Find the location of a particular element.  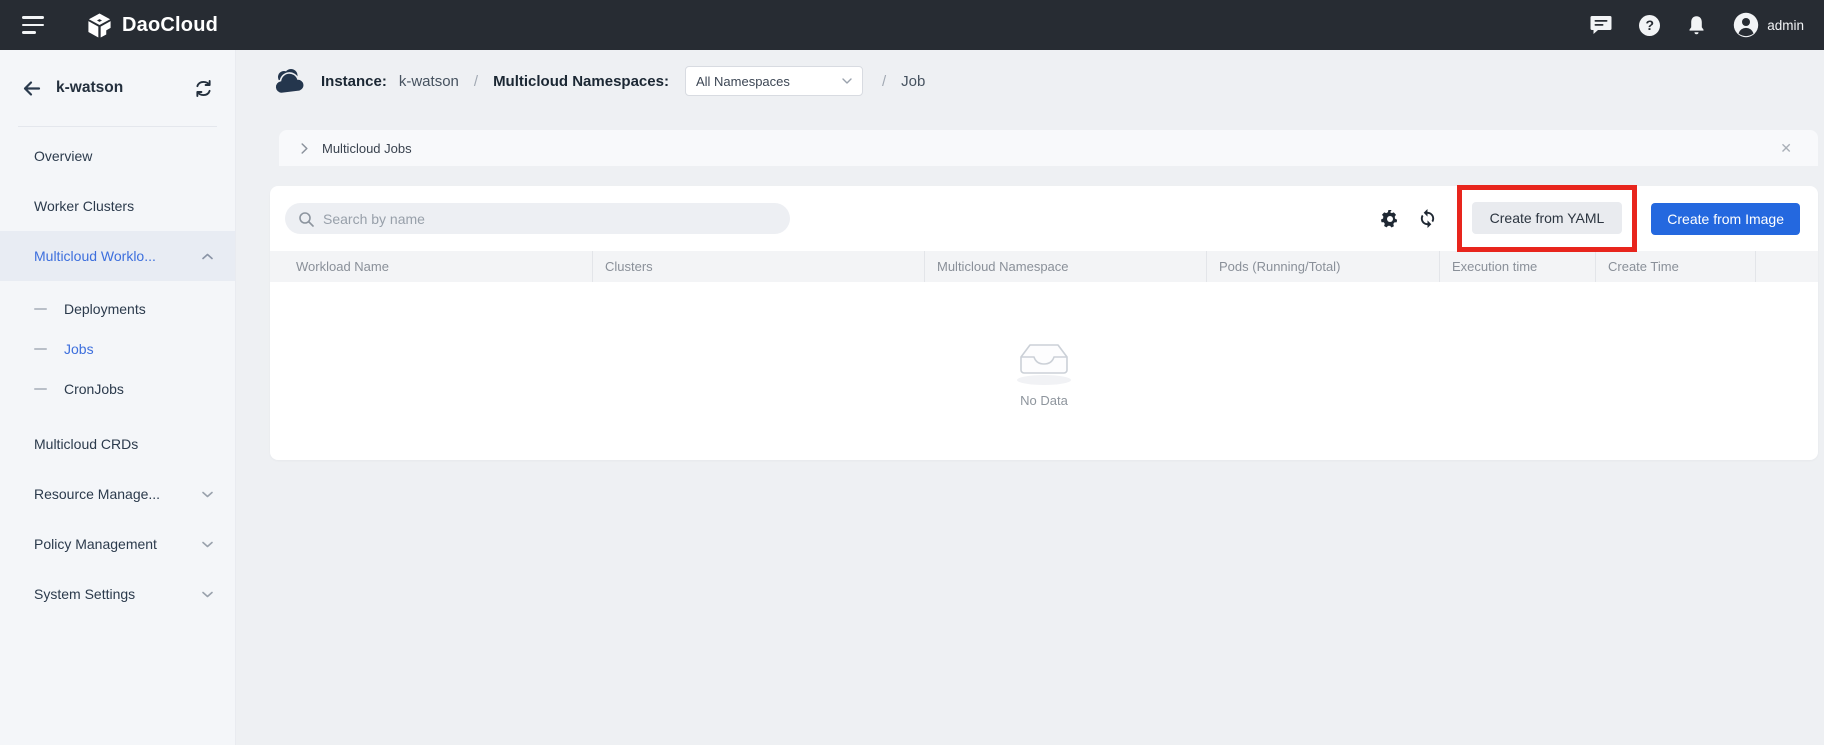

search-icon is located at coordinates (306, 219).